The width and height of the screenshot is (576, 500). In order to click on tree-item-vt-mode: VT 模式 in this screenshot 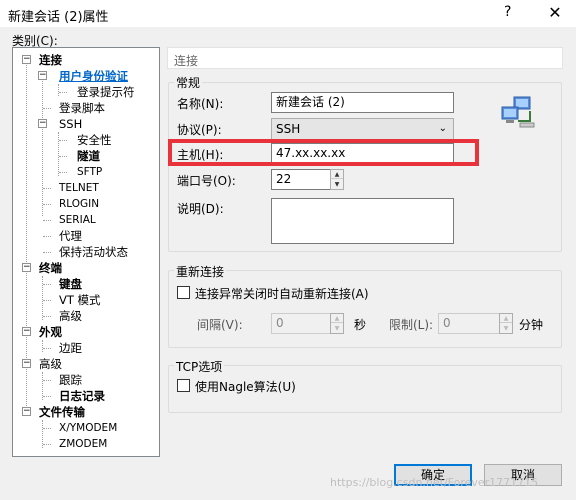, I will do `click(80, 300)`.